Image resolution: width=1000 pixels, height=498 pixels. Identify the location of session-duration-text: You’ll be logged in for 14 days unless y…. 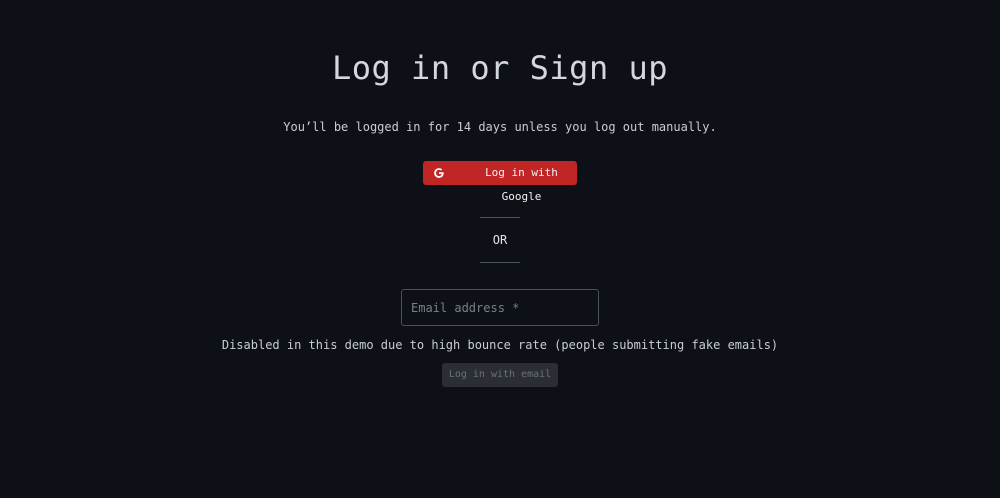
(500, 127).